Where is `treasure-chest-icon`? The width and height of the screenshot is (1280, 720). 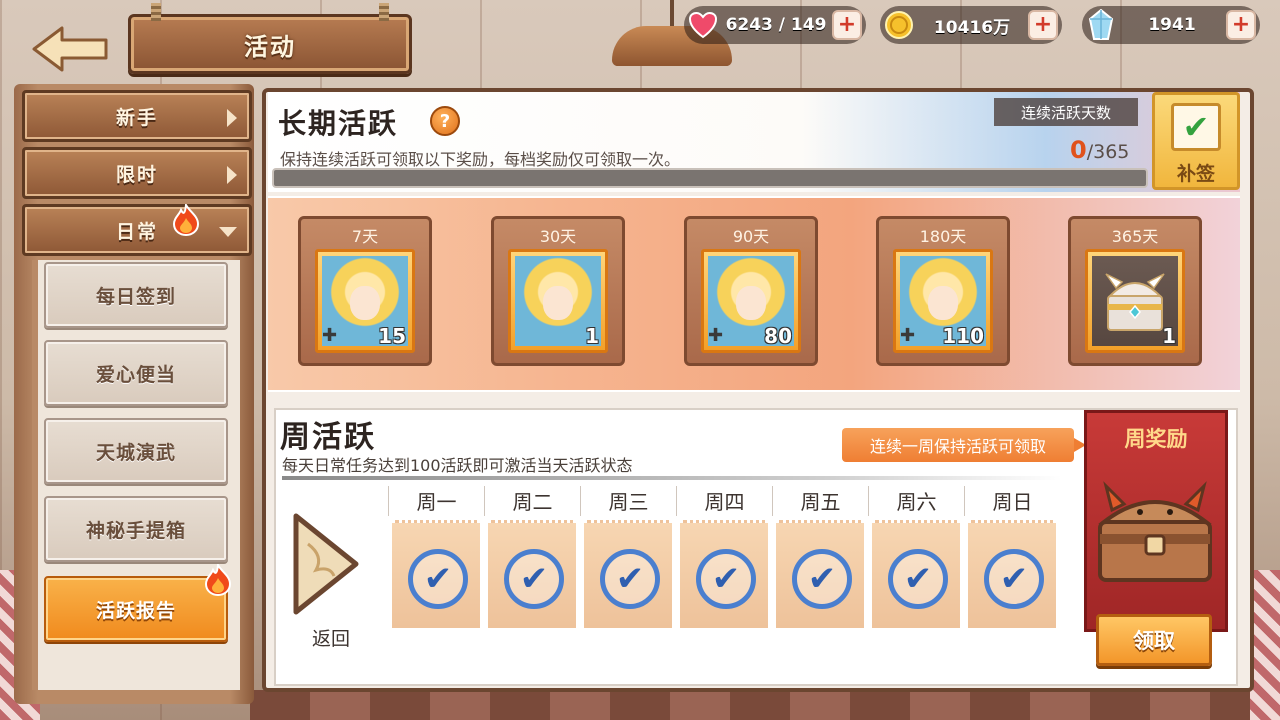
treasure-chest-icon is located at coordinates (1155, 532).